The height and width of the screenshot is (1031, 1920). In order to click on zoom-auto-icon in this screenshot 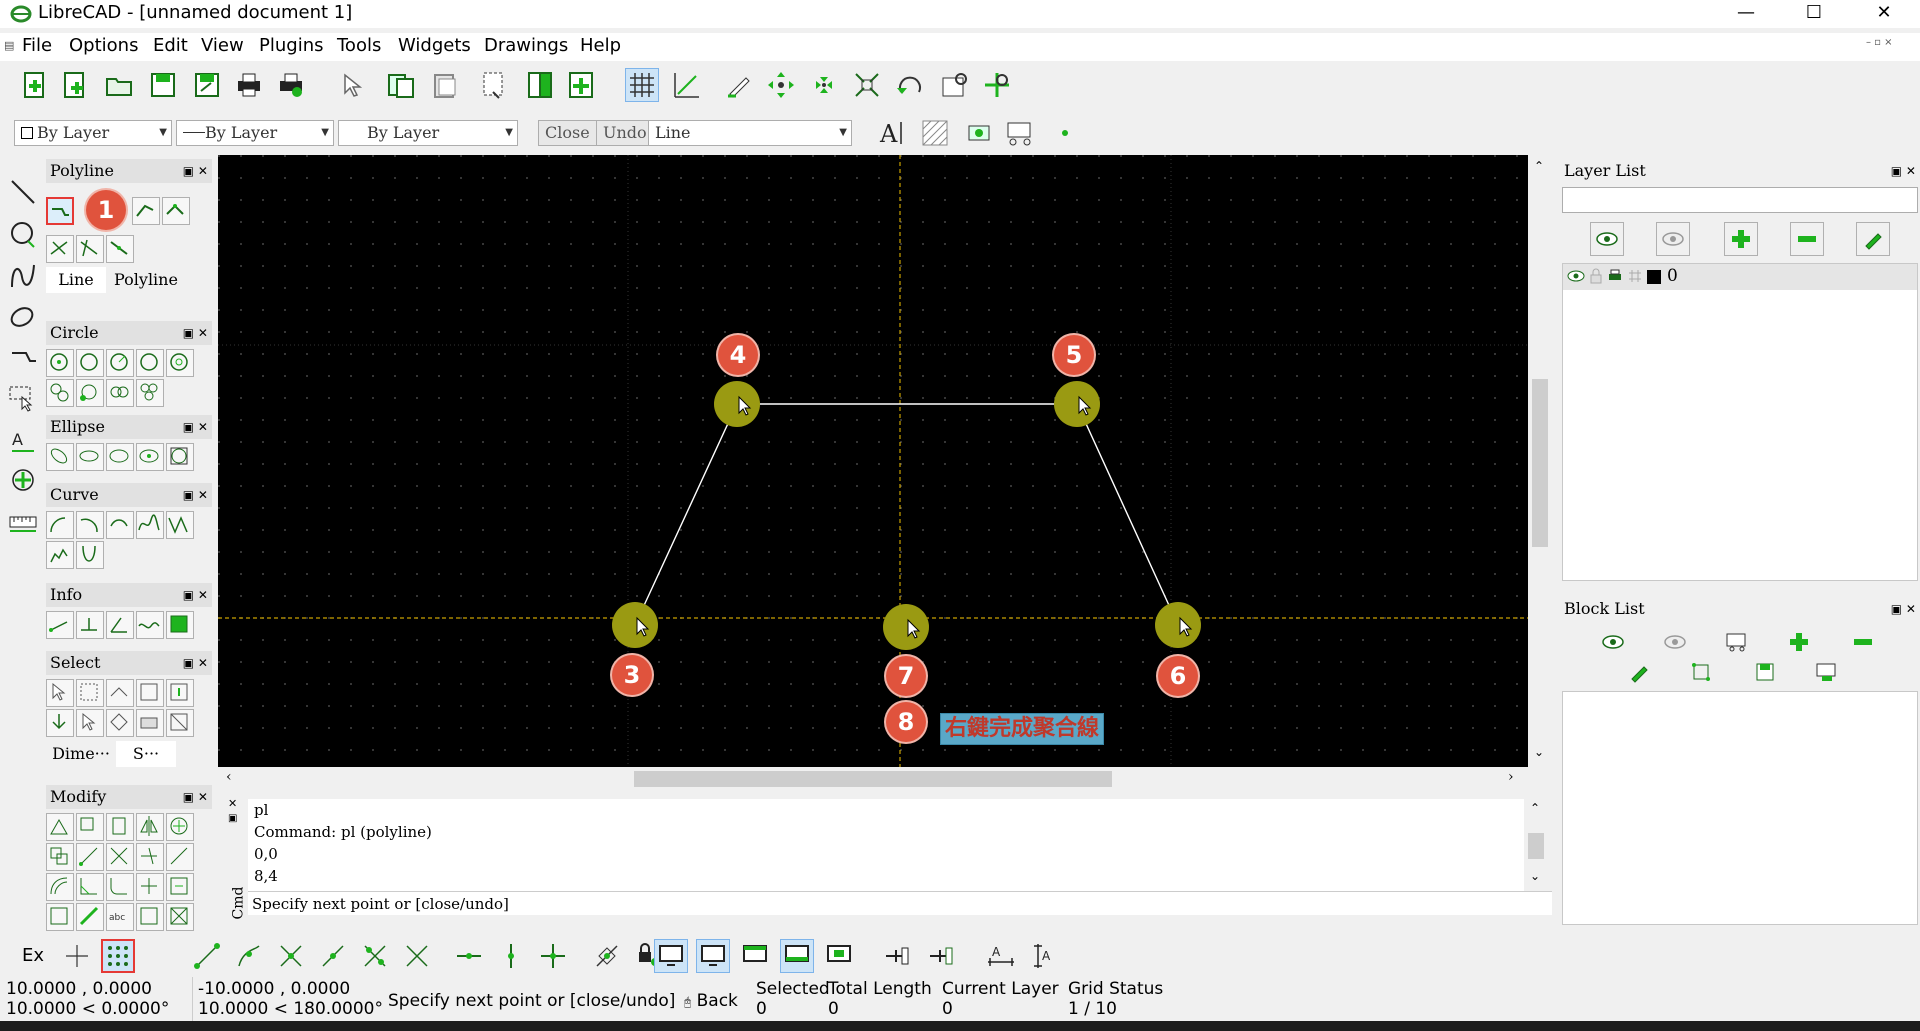, I will do `click(867, 85)`.